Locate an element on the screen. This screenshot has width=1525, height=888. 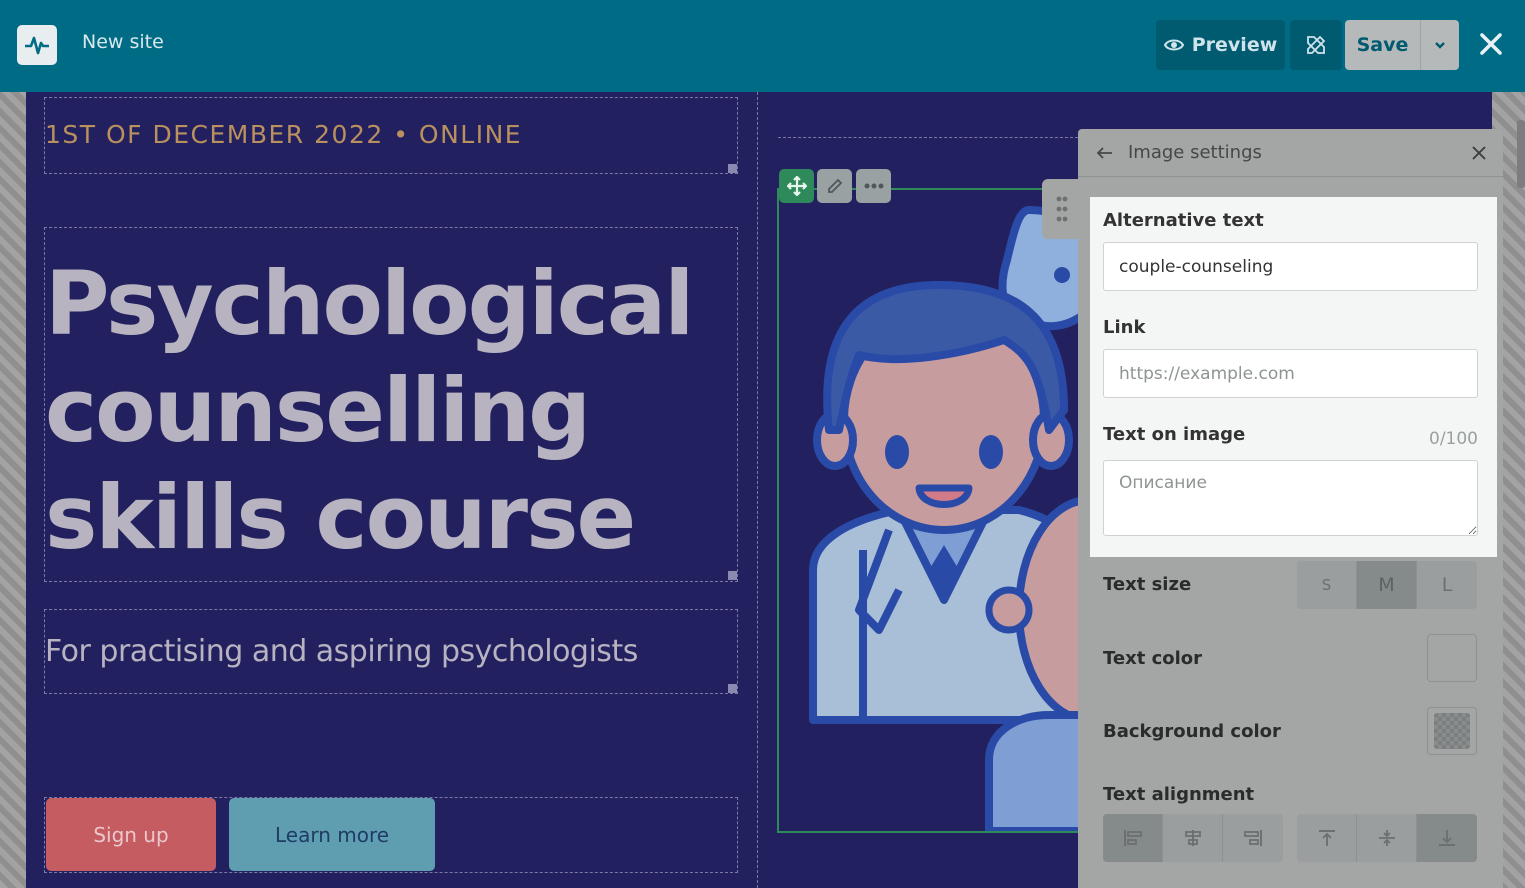
pencil-icon is located at coordinates (834, 185).